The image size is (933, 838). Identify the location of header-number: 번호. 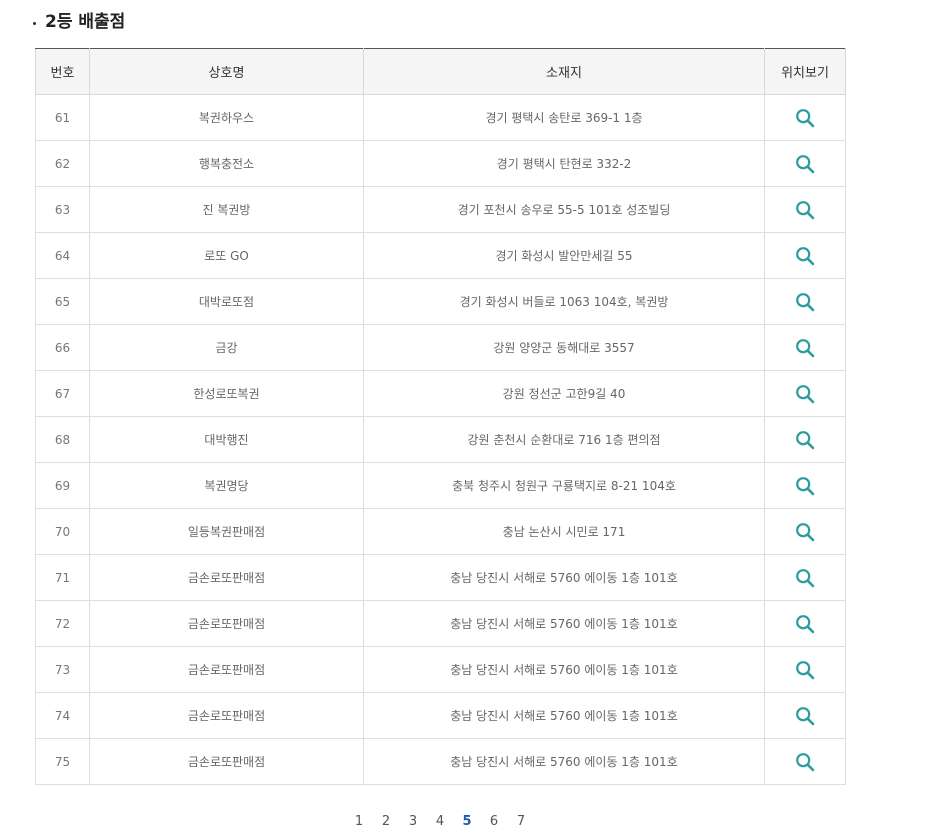
(62, 71).